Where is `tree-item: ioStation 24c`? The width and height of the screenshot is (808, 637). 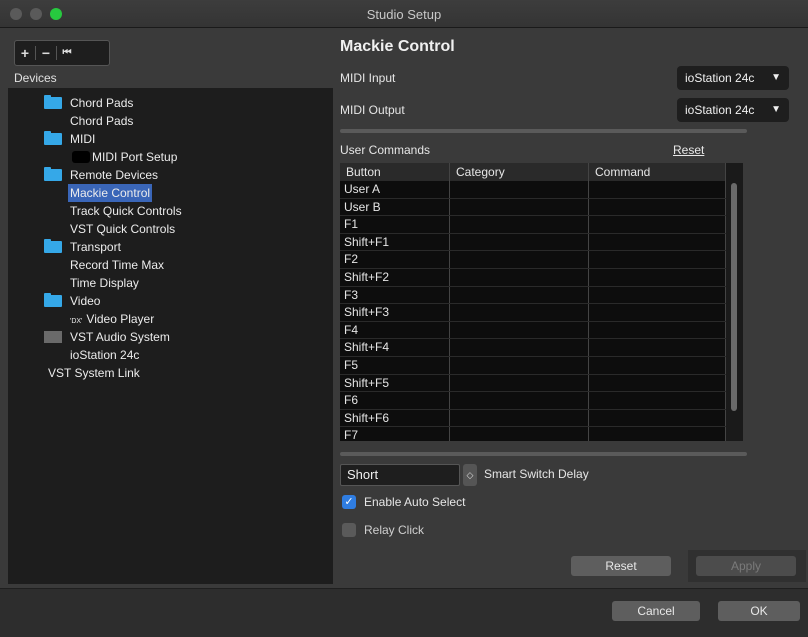 tree-item: ioStation 24c is located at coordinates (170, 355).